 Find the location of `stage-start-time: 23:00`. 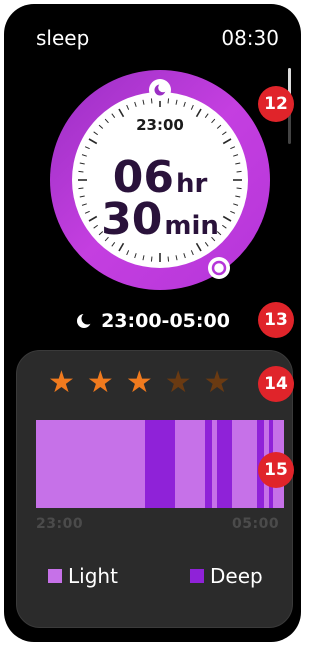

stage-start-time: 23:00 is located at coordinates (60, 524).